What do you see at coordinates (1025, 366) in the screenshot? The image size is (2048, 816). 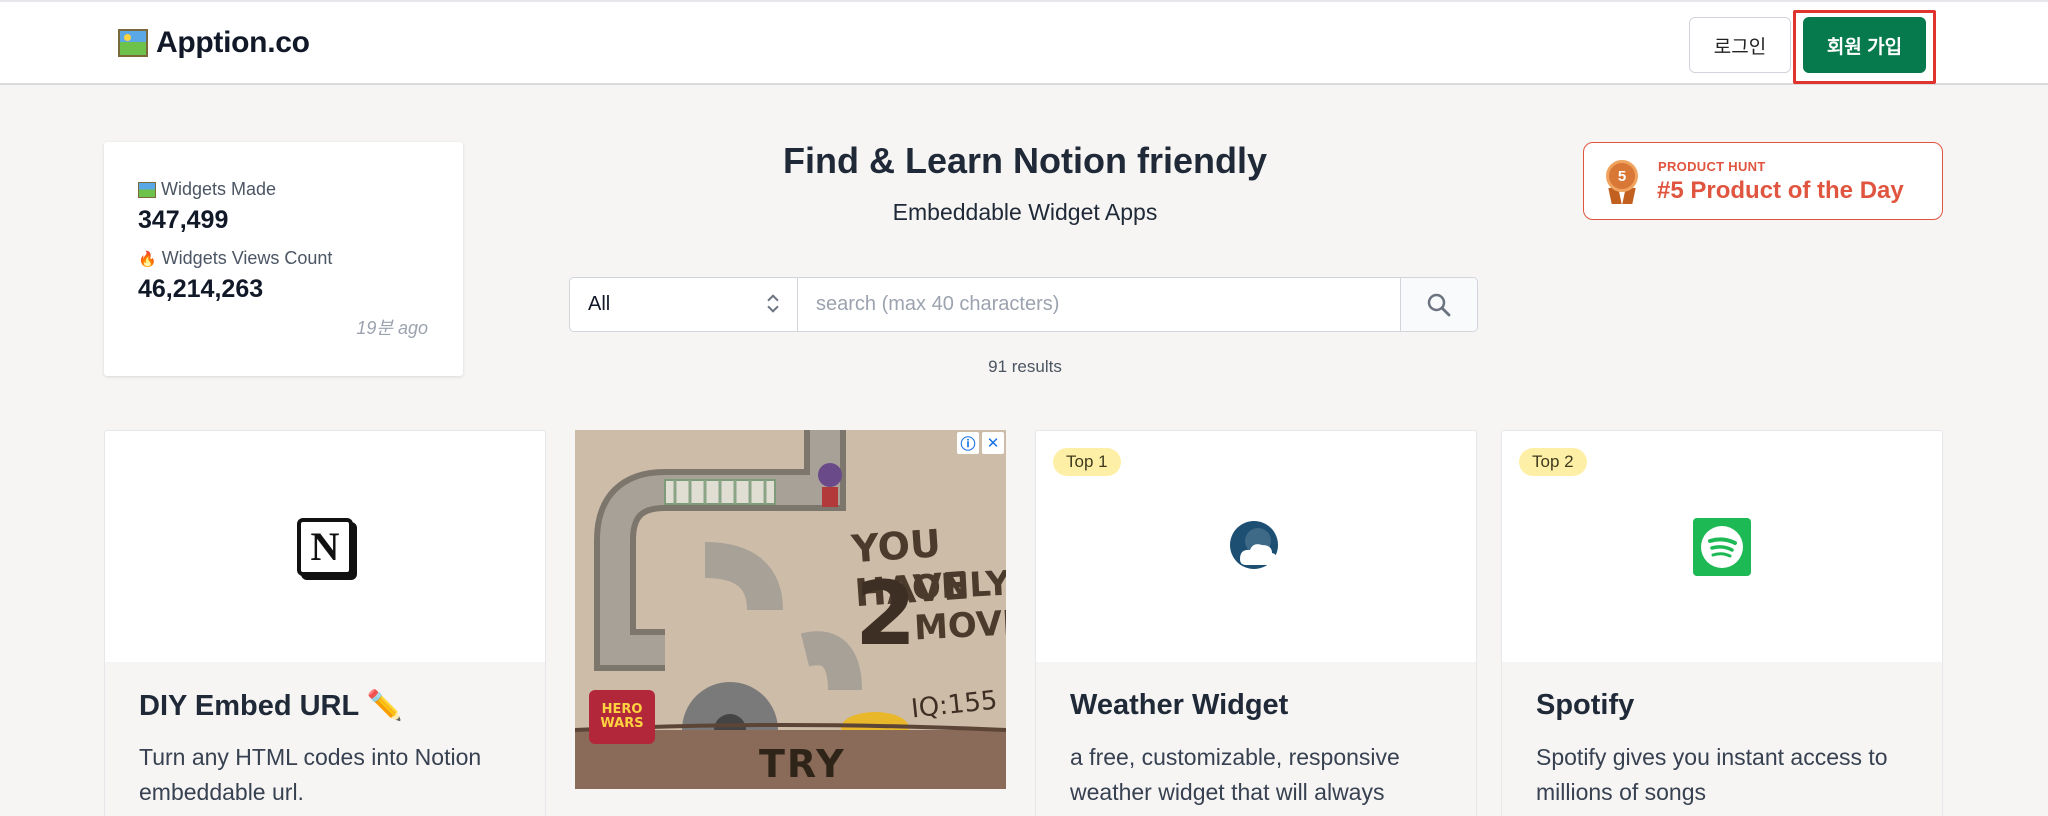 I see `results-count: 91 results` at bounding box center [1025, 366].